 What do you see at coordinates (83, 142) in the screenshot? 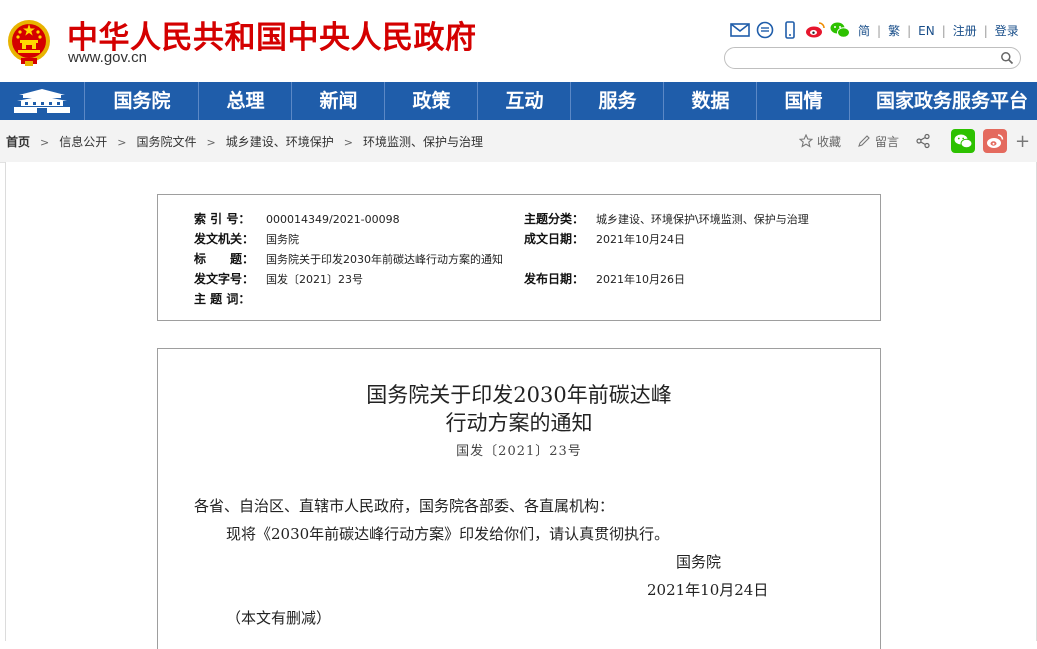
I see `breadcrumb-info-open: 信息公开` at bounding box center [83, 142].